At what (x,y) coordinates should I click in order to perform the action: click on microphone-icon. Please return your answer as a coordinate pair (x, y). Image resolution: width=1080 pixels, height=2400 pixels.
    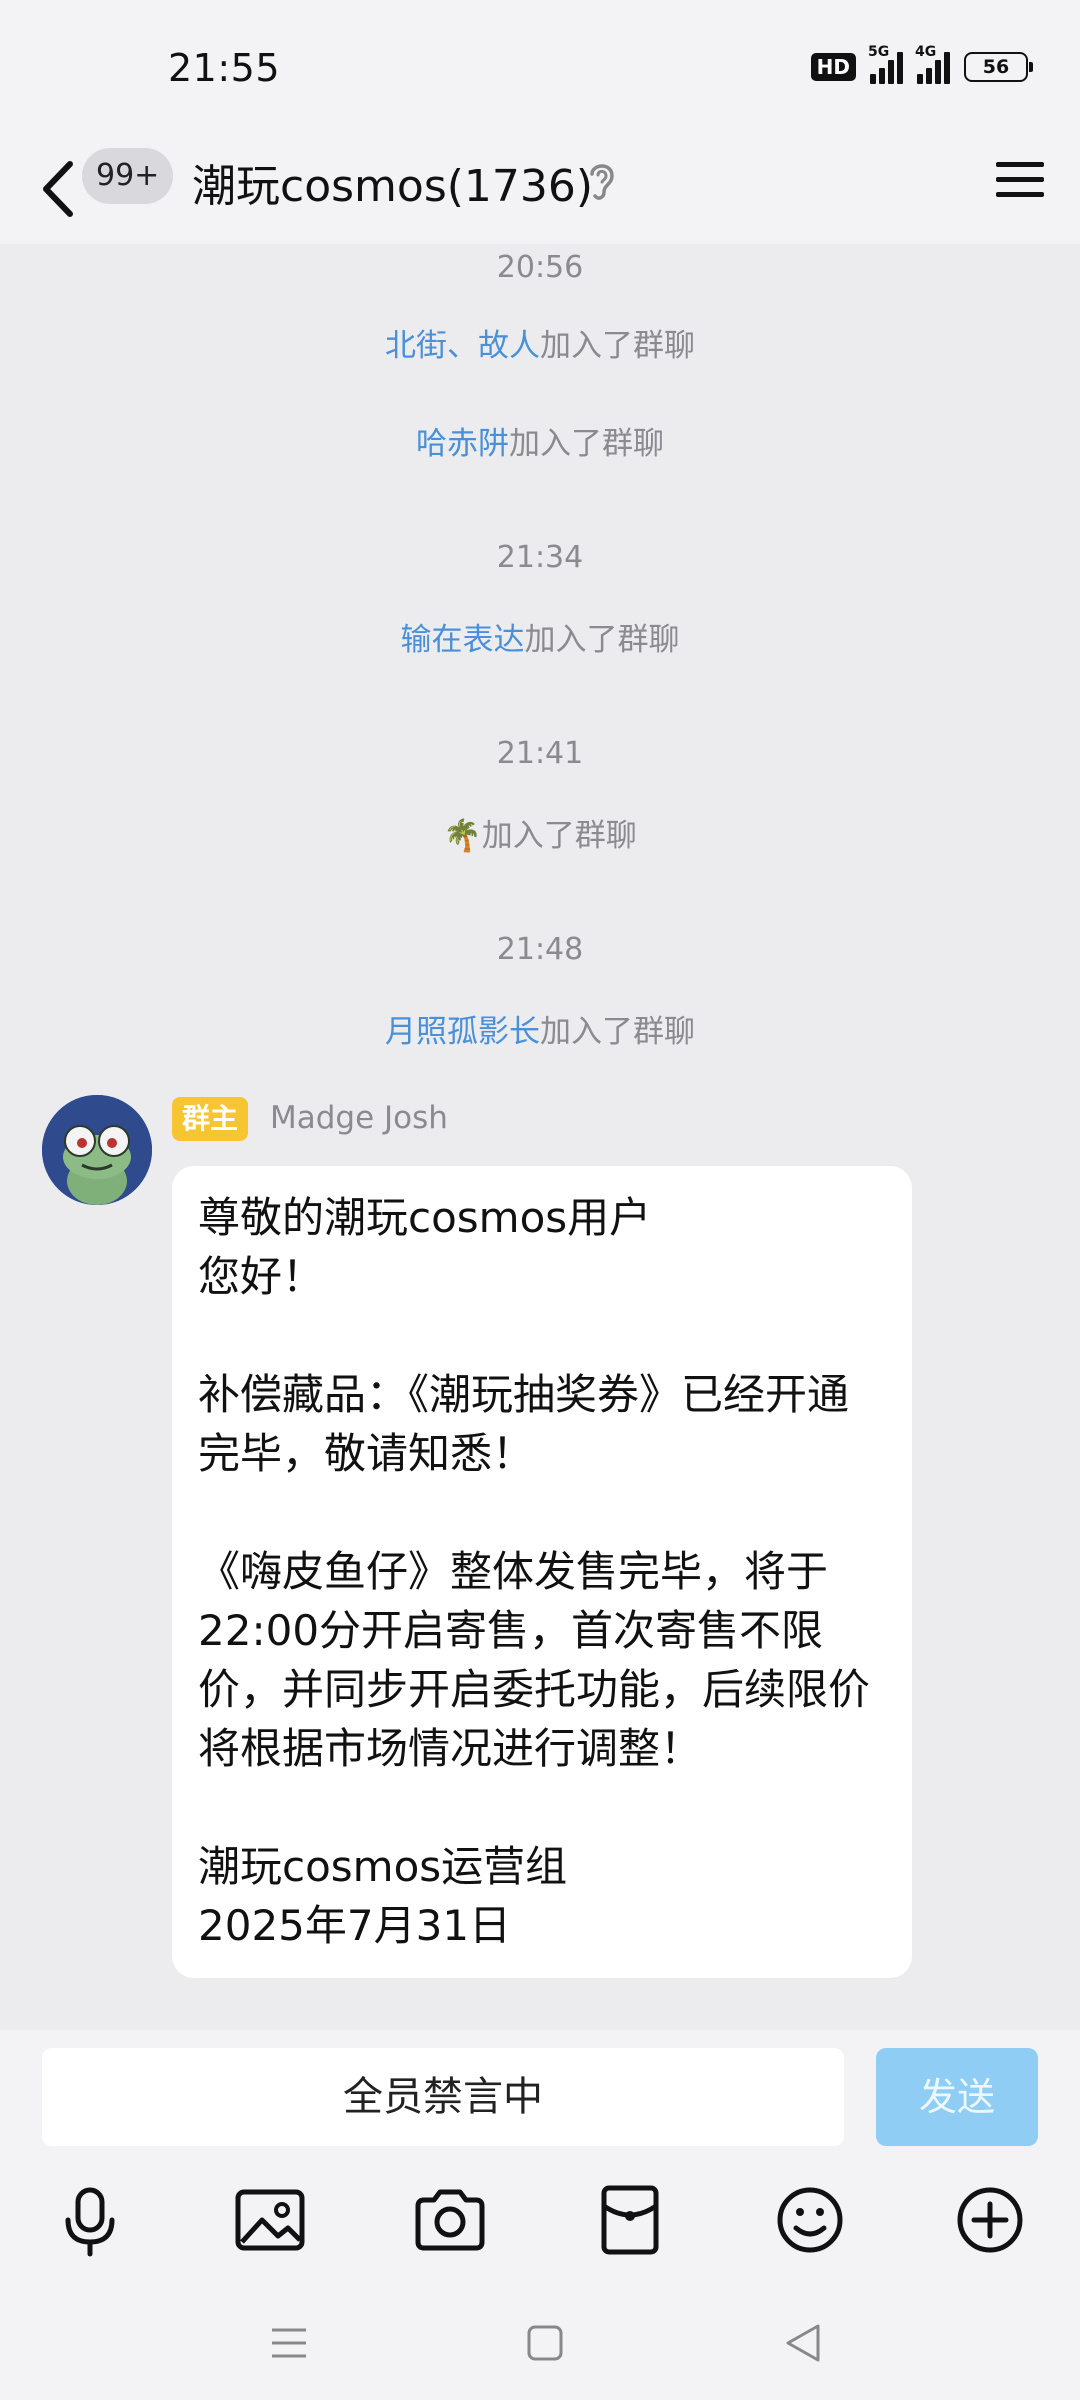
    Looking at the image, I should click on (90, 2220).